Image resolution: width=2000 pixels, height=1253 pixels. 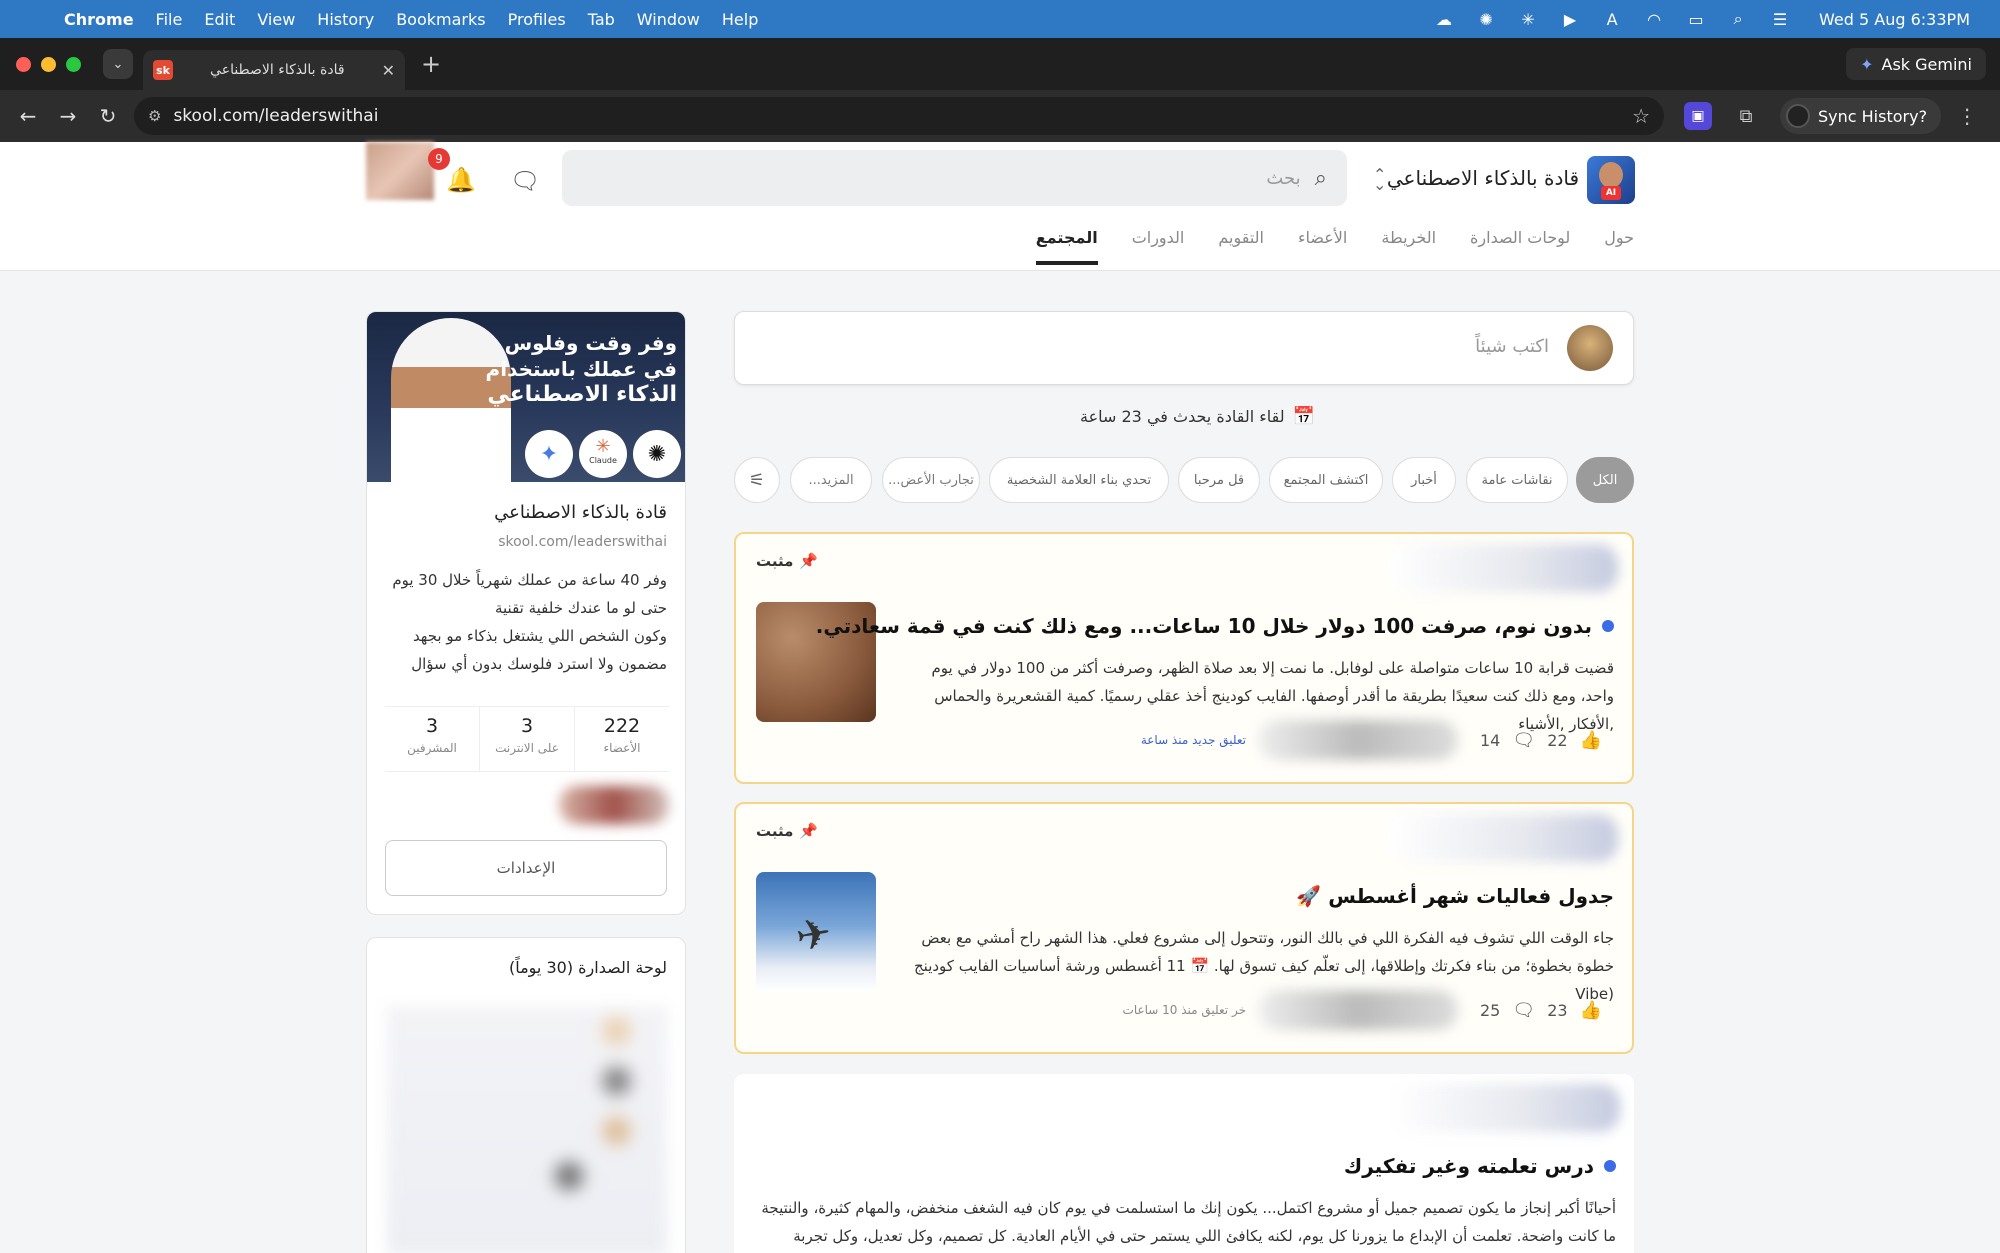 What do you see at coordinates (954, 178) in the screenshot?
I see `search-input: بحث ⌕` at bounding box center [954, 178].